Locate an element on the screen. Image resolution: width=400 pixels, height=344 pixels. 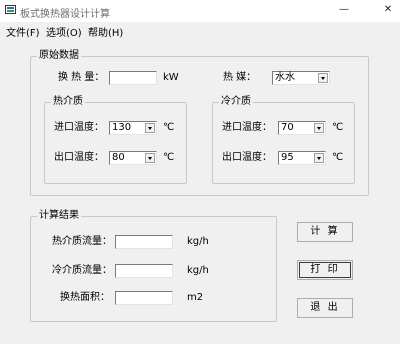
cold-medium-legend: 冷介质 is located at coordinates (236, 102).